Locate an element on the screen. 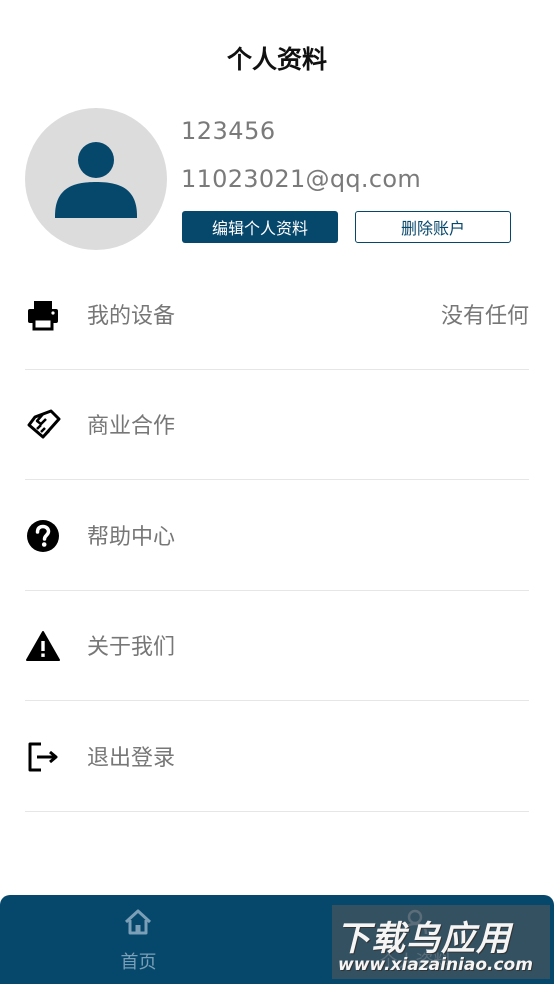 This screenshot has height=984, width=554. menu-item-about-us: 关于我们 is located at coordinates (277, 646).